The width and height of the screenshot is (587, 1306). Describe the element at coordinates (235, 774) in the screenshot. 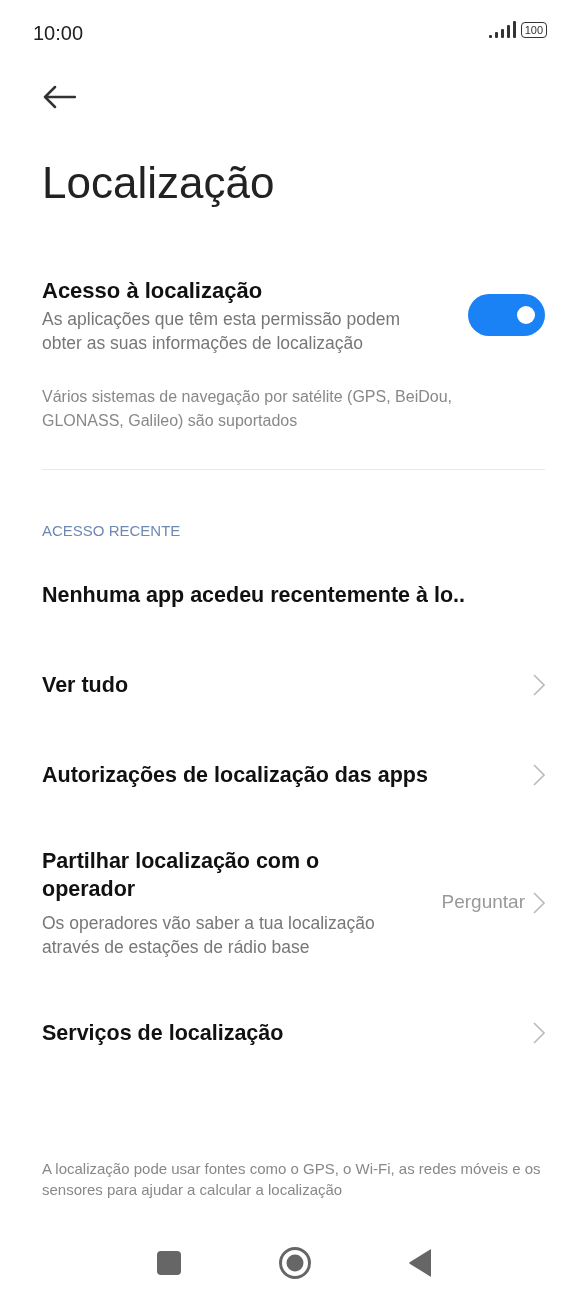

I see `item-title: Autorizações de localização das apps` at that location.